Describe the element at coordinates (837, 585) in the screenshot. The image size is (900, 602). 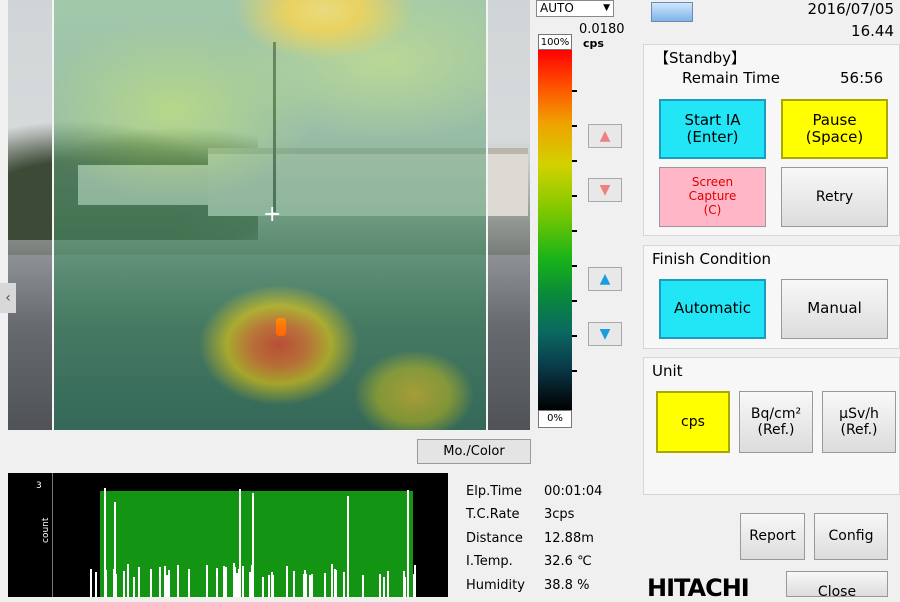
I see `close-button: Close` at that location.